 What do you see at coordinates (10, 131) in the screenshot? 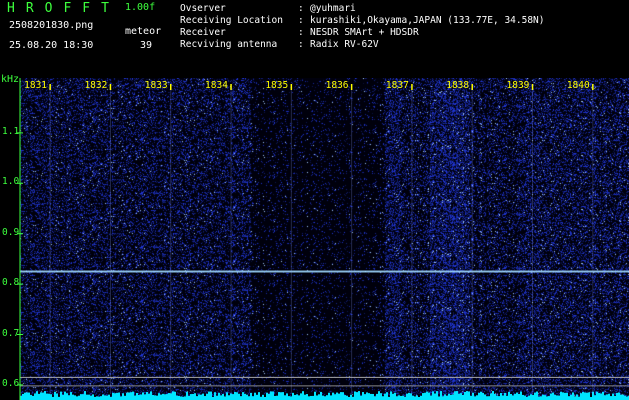
I see `frequency-tick-label: 1.1` at bounding box center [10, 131].